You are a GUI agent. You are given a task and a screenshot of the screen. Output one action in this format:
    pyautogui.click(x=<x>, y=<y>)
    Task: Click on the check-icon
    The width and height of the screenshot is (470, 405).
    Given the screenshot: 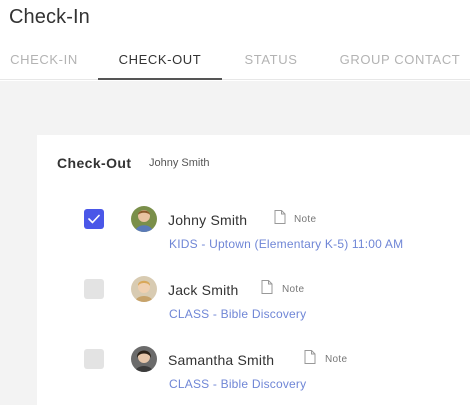 What is the action you would take?
    pyautogui.click(x=94, y=219)
    